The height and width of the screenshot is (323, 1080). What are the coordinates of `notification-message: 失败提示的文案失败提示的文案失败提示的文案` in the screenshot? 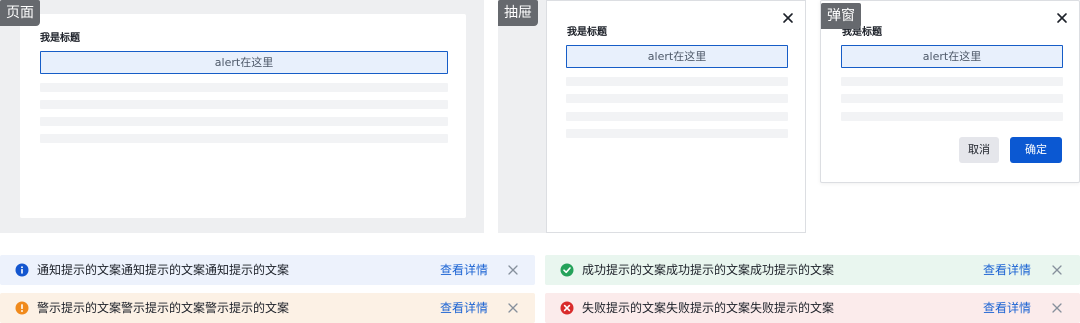 It's located at (708, 308).